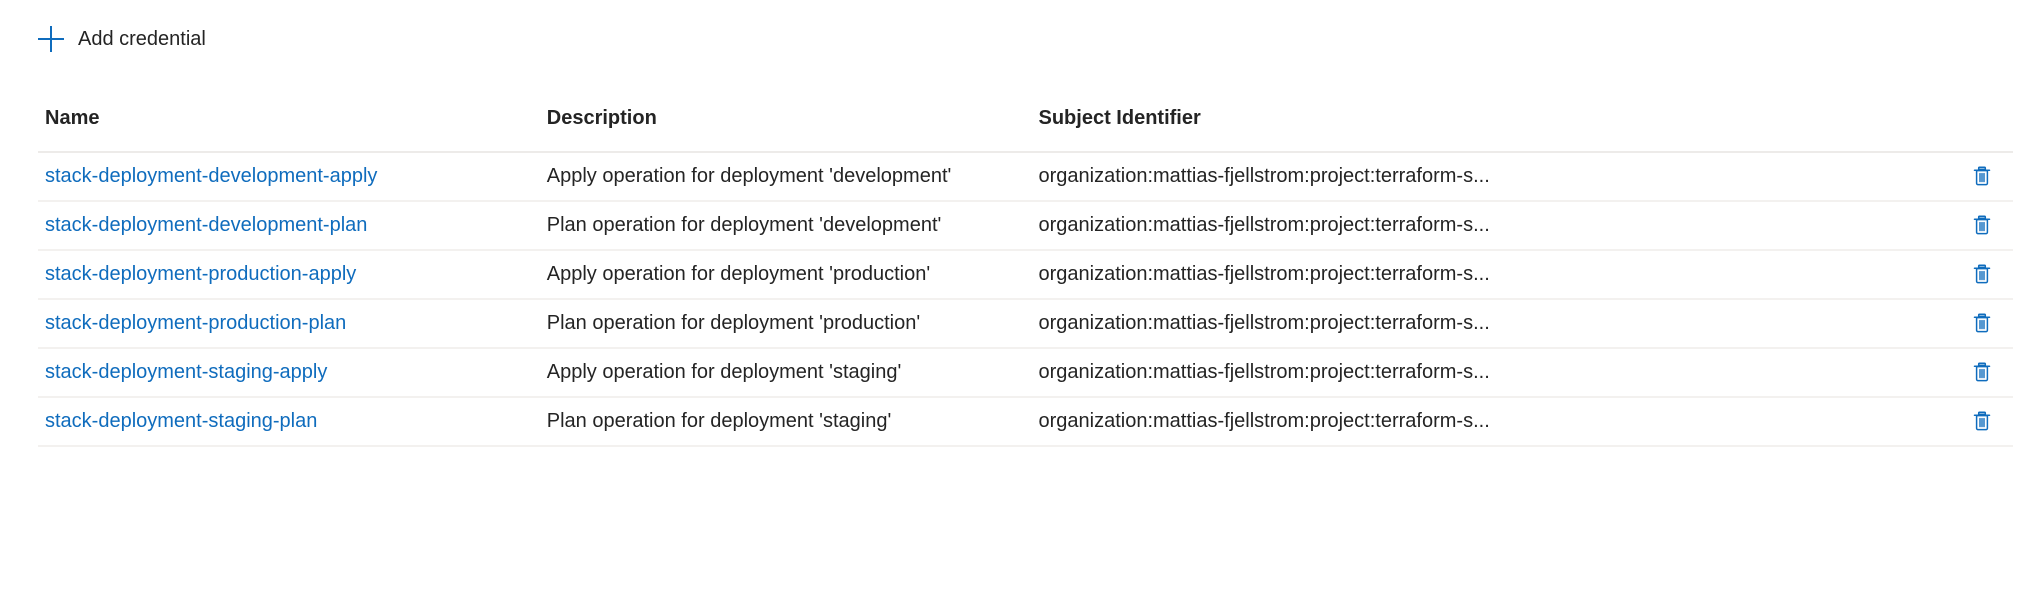 The image size is (2038, 596). I want to click on command-bar: Add credential, so click(125, 39).